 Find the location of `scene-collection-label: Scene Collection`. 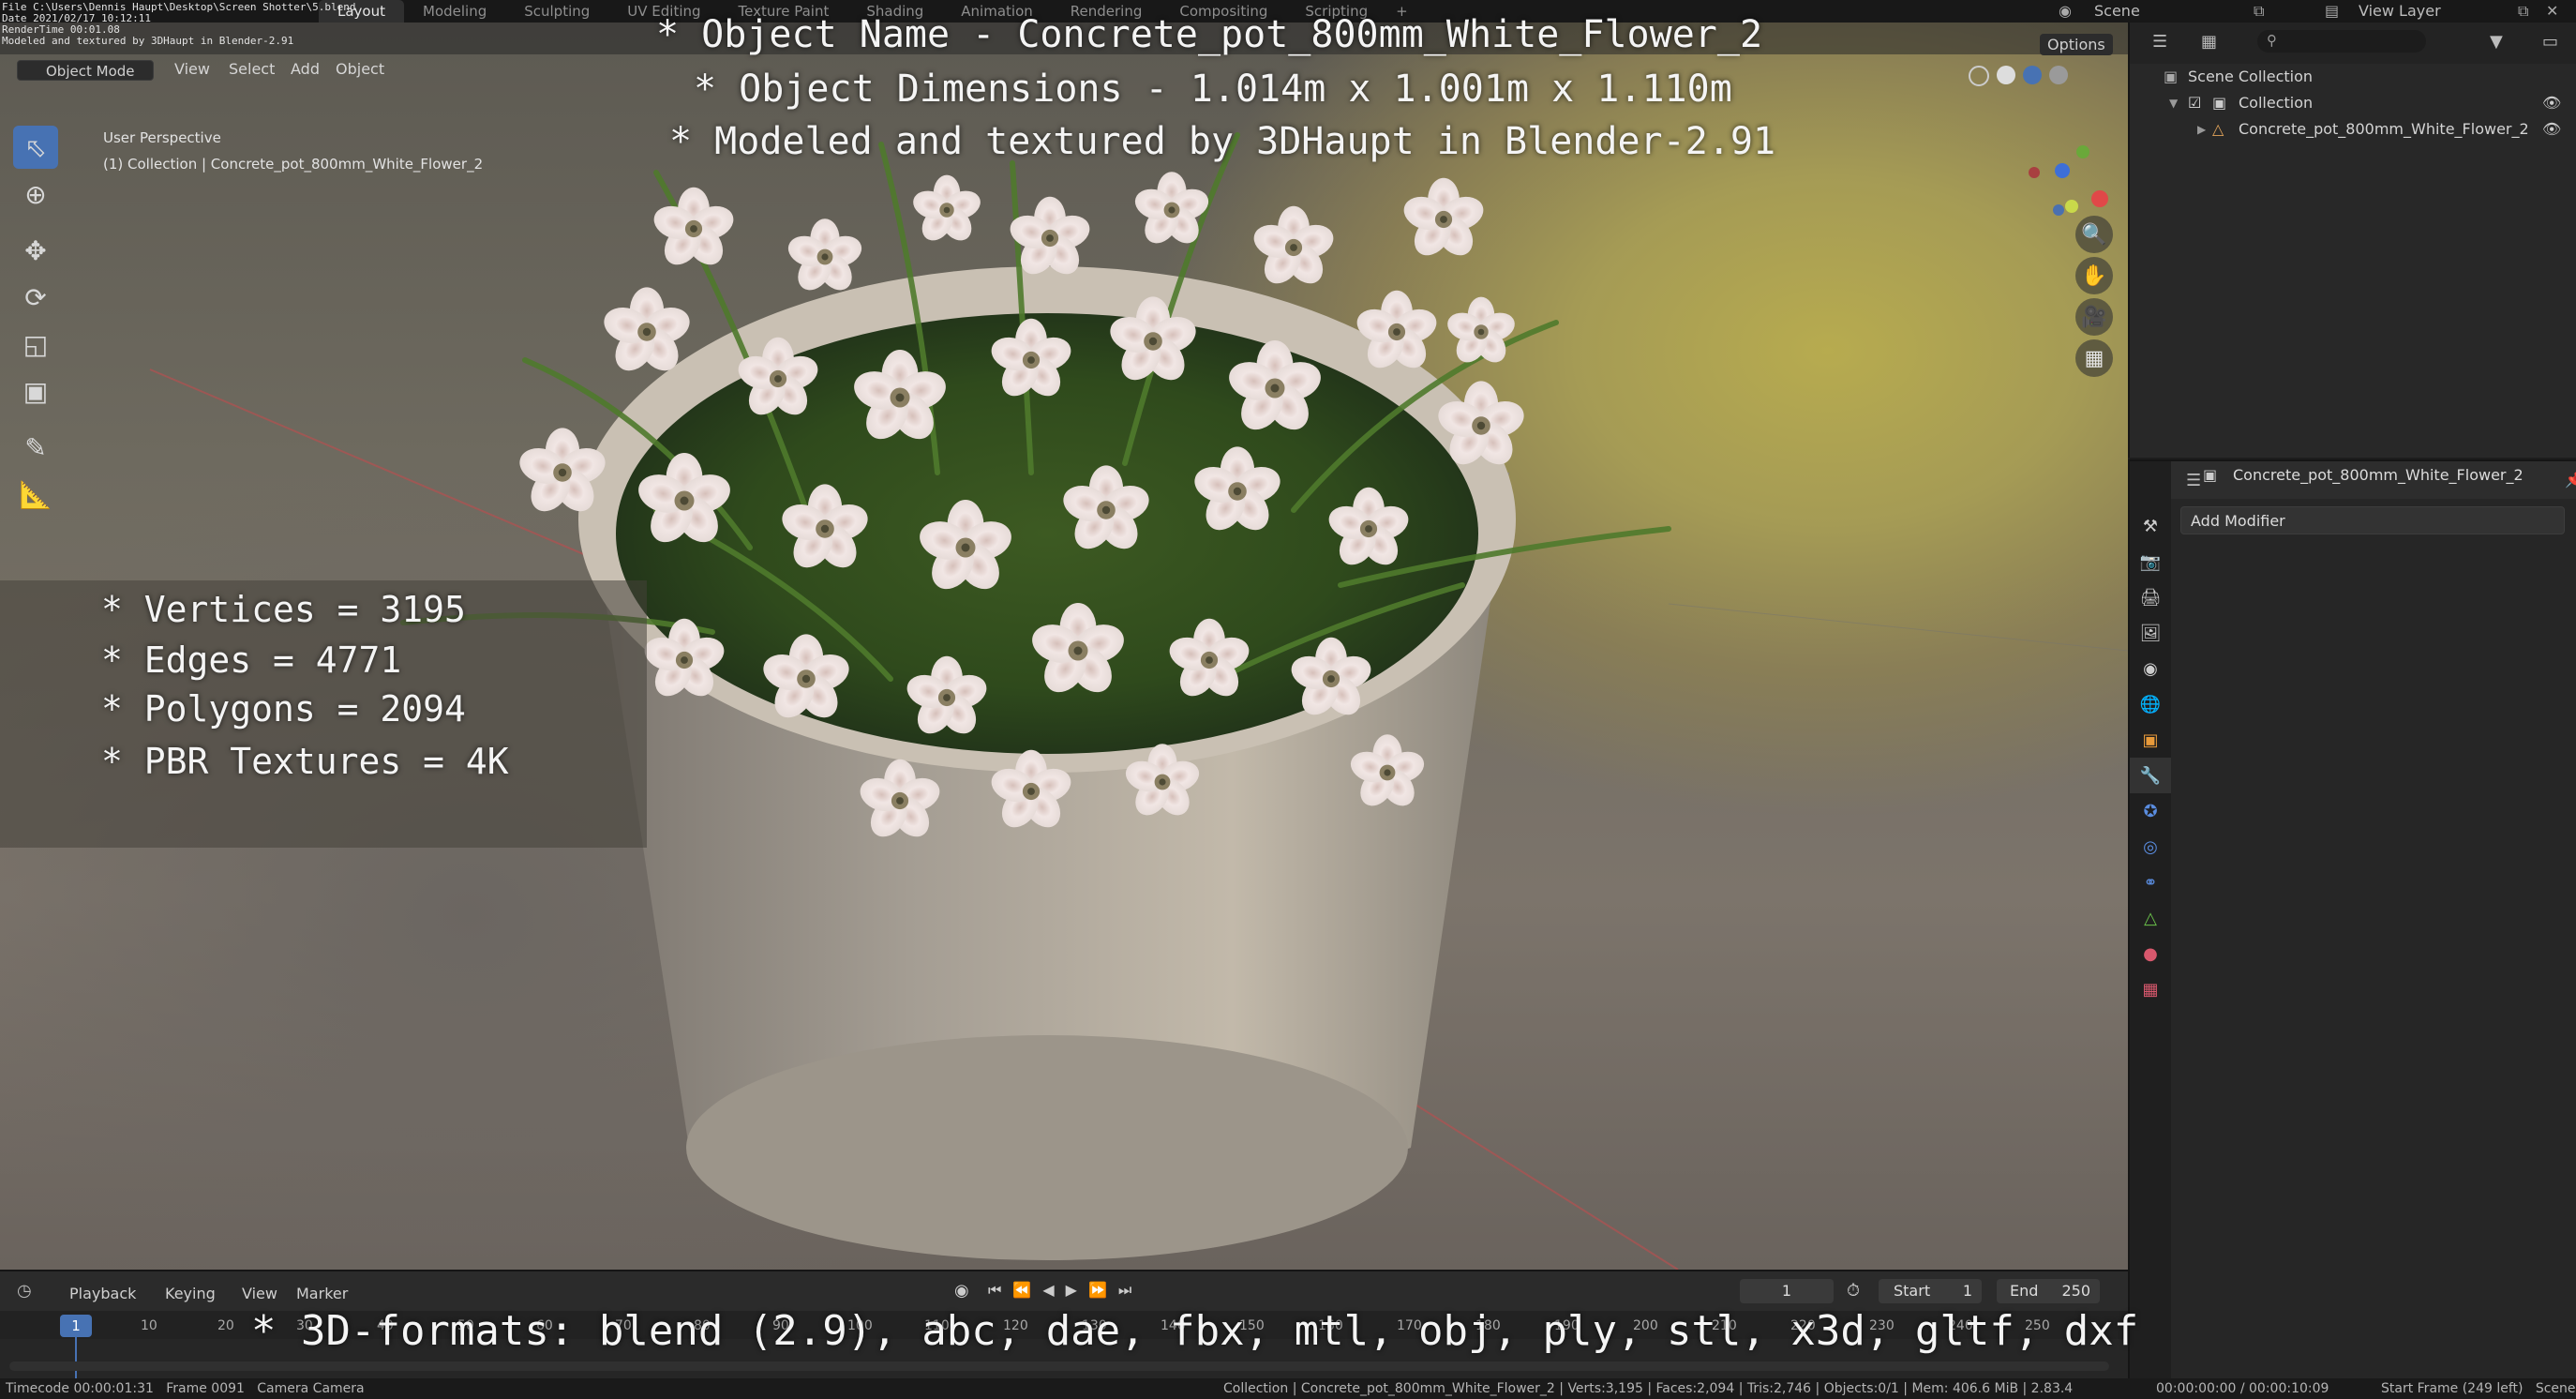

scene-collection-label: Scene Collection is located at coordinates (2251, 76).